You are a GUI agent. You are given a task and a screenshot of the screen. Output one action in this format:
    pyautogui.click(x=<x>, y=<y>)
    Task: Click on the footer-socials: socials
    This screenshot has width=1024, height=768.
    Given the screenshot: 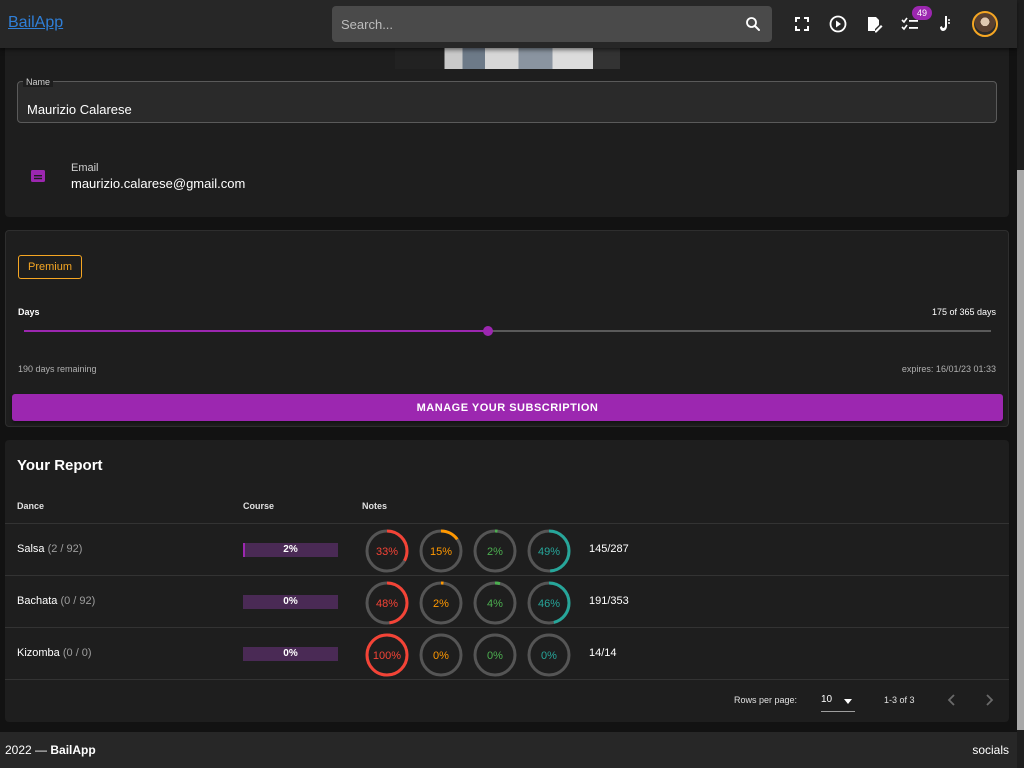 What is the action you would take?
    pyautogui.click(x=990, y=750)
    